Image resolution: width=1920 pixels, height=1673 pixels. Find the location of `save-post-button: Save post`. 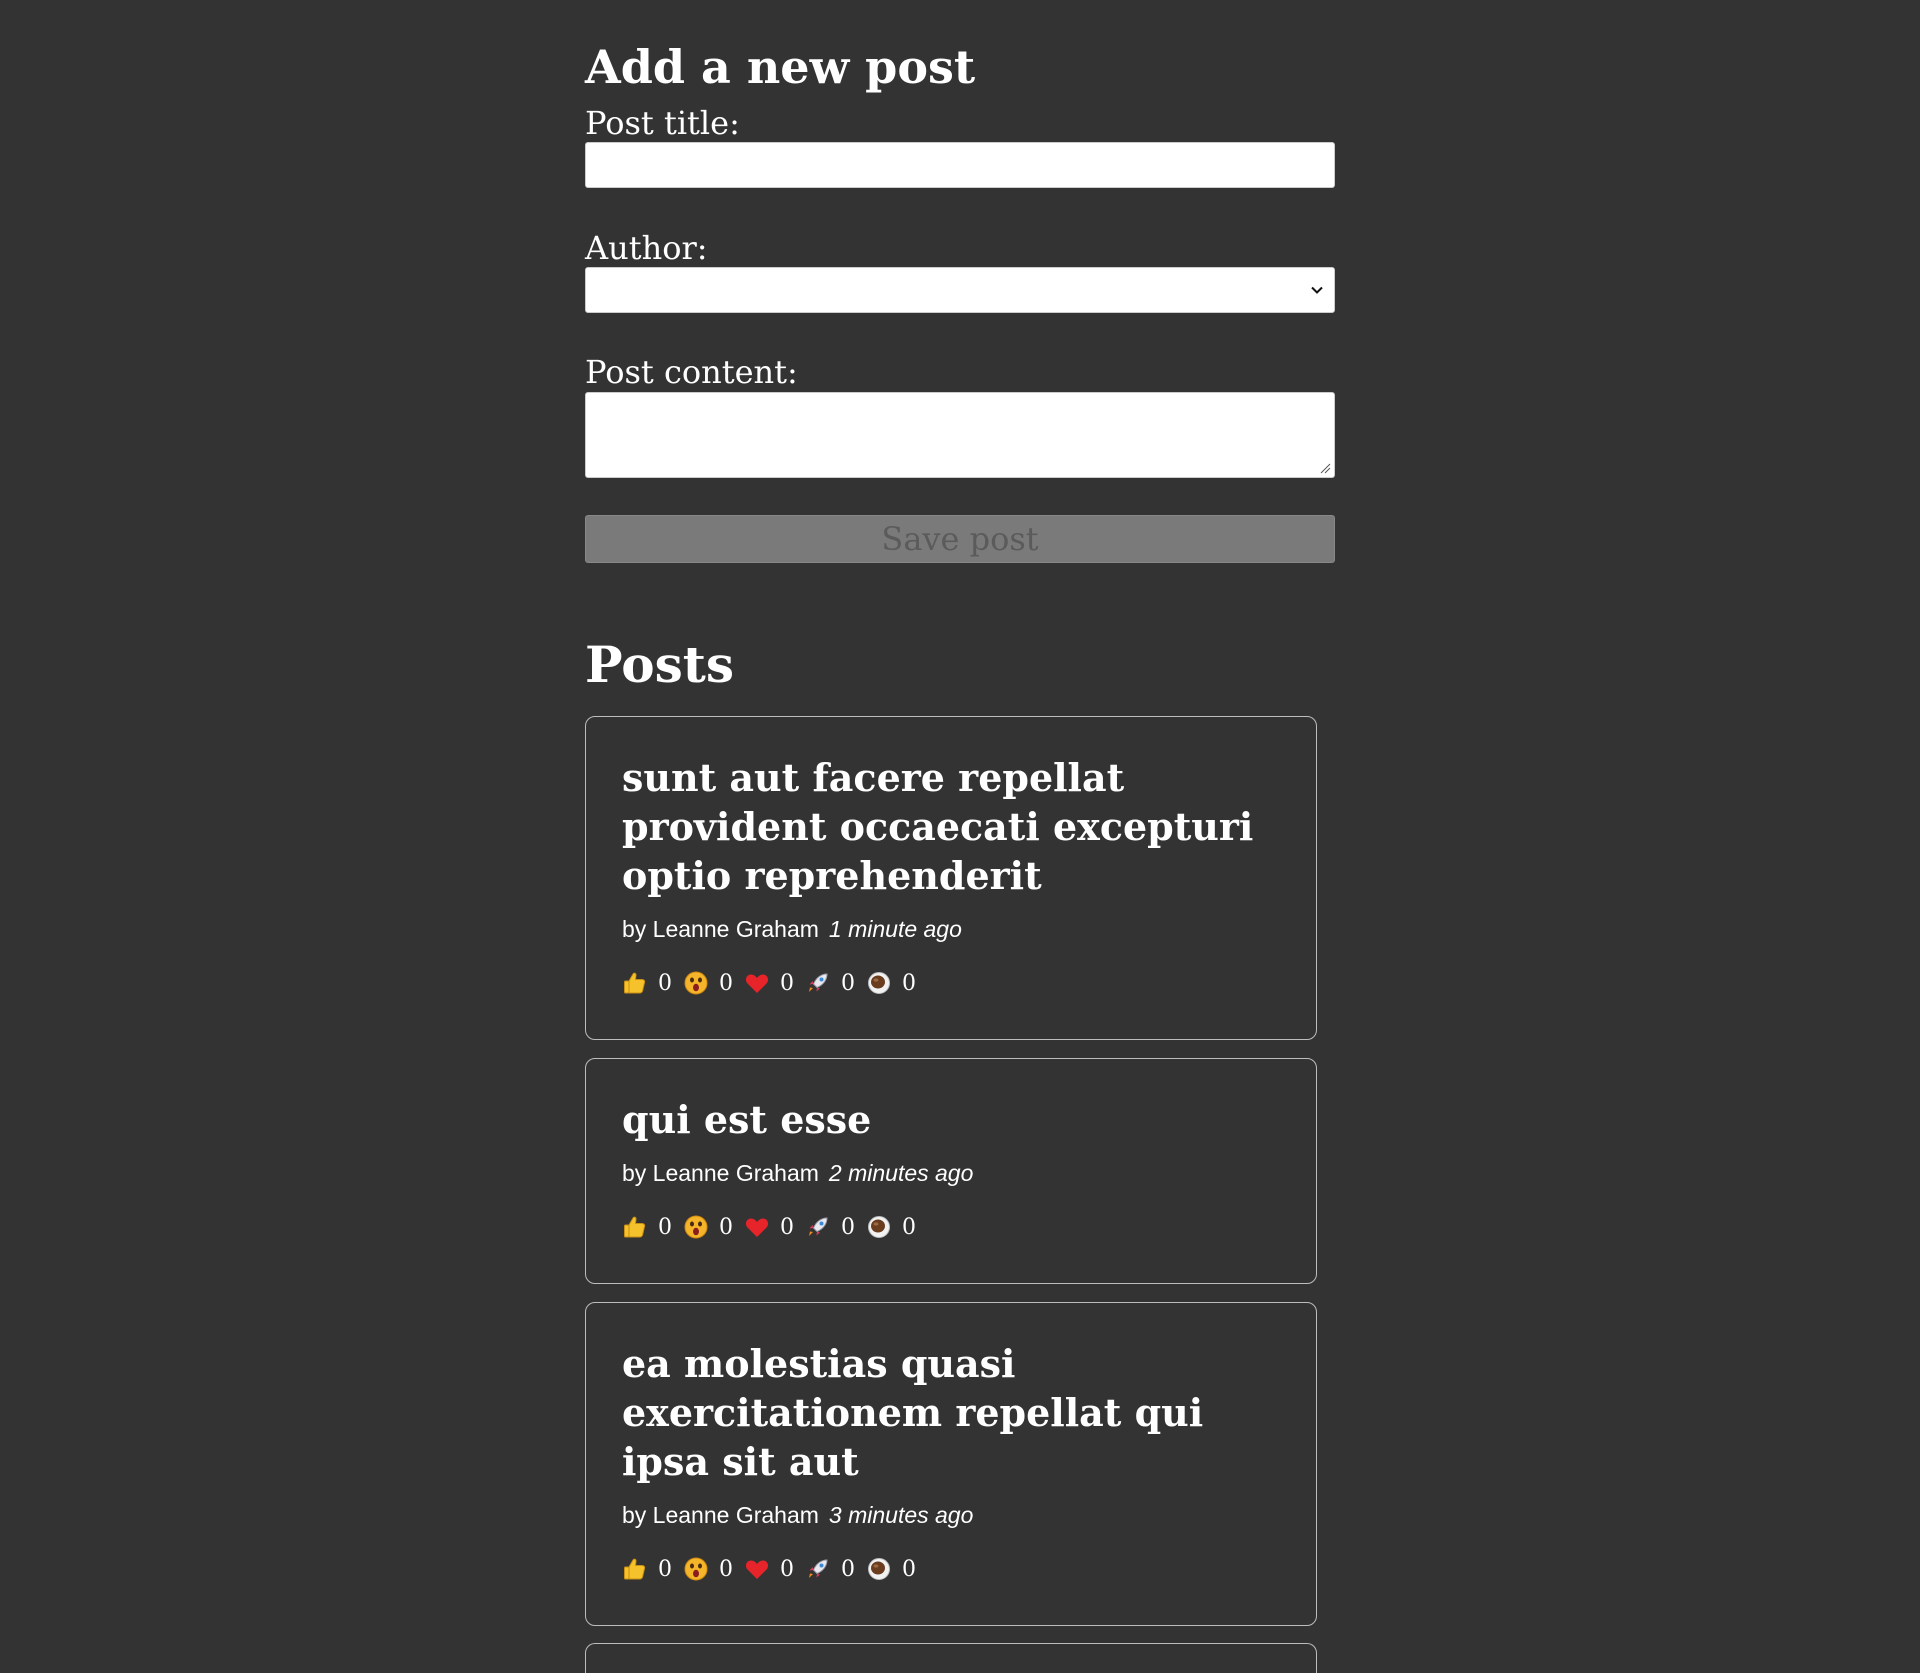

save-post-button: Save post is located at coordinates (960, 539).